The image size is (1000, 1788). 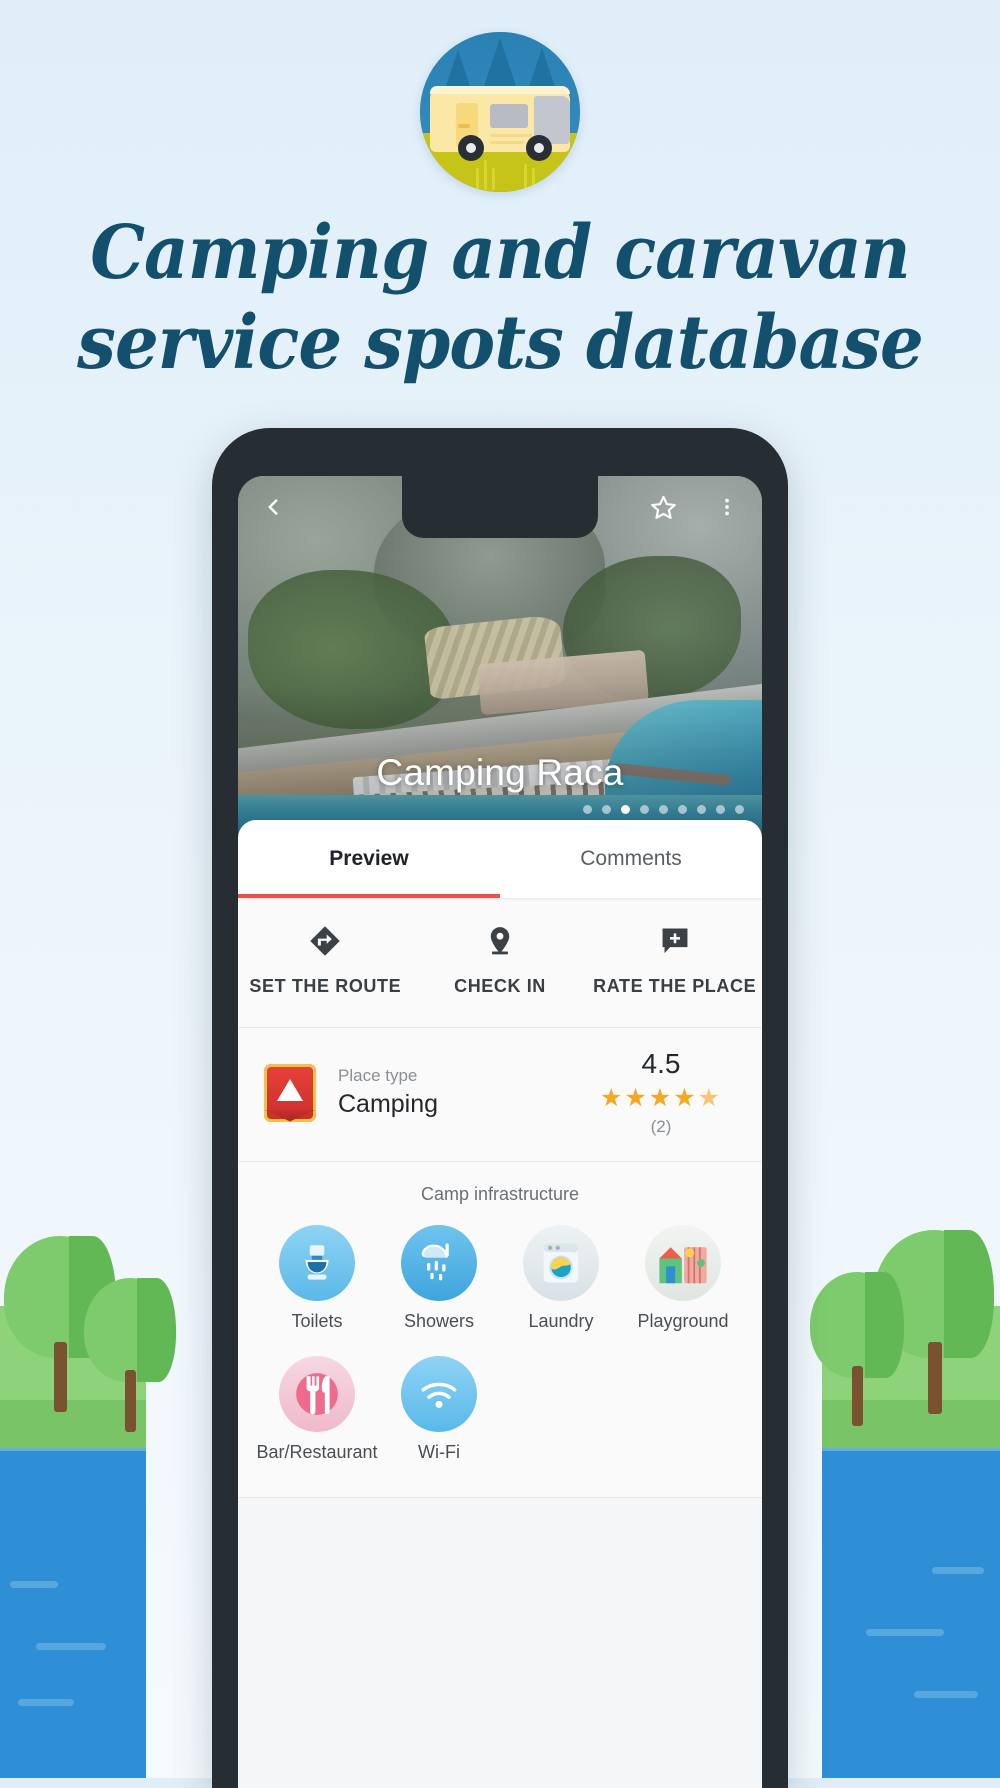 What do you see at coordinates (674, 960) in the screenshot?
I see `action-rate-the-place: RATE THE PLACE` at bounding box center [674, 960].